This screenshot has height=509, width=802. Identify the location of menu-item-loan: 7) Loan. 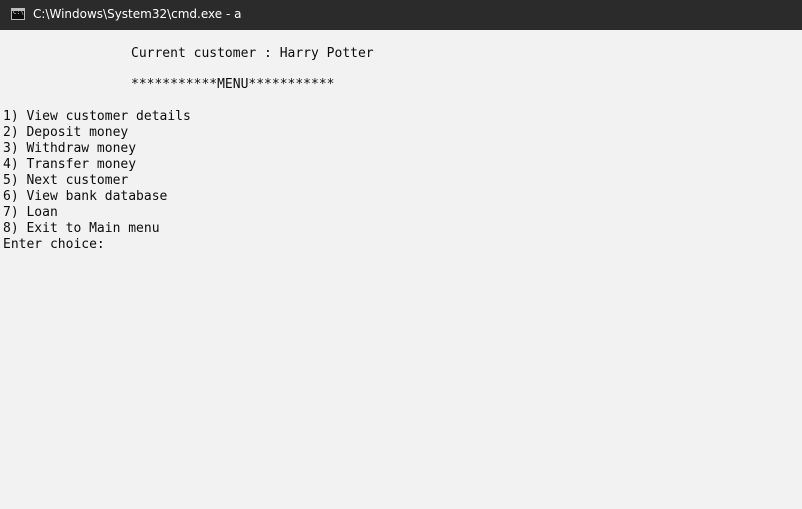
(30, 212).